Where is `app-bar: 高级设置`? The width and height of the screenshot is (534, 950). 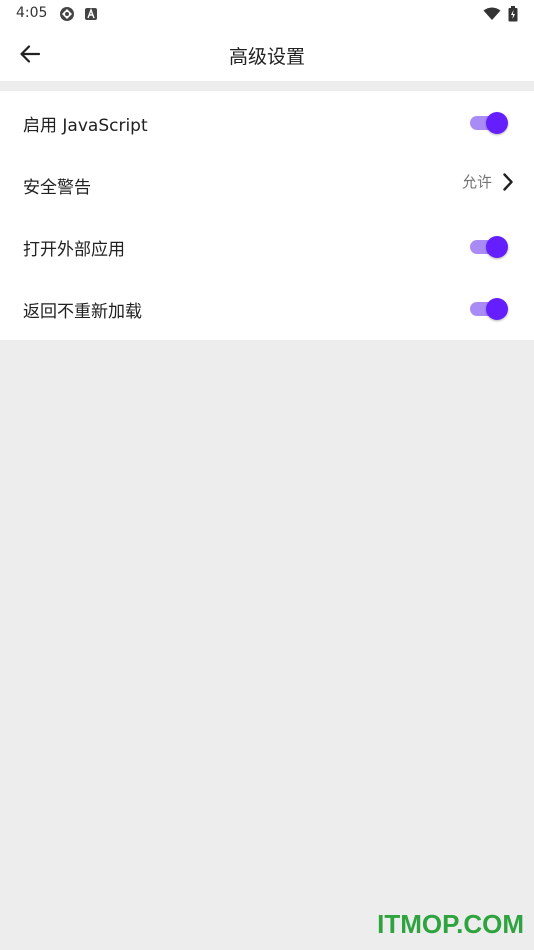 app-bar: 高级设置 is located at coordinates (267, 53).